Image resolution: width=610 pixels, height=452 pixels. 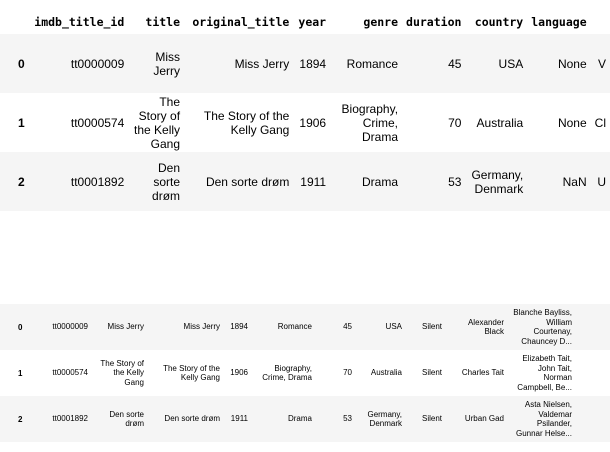 I want to click on column-header: year, so click(x=311, y=22).